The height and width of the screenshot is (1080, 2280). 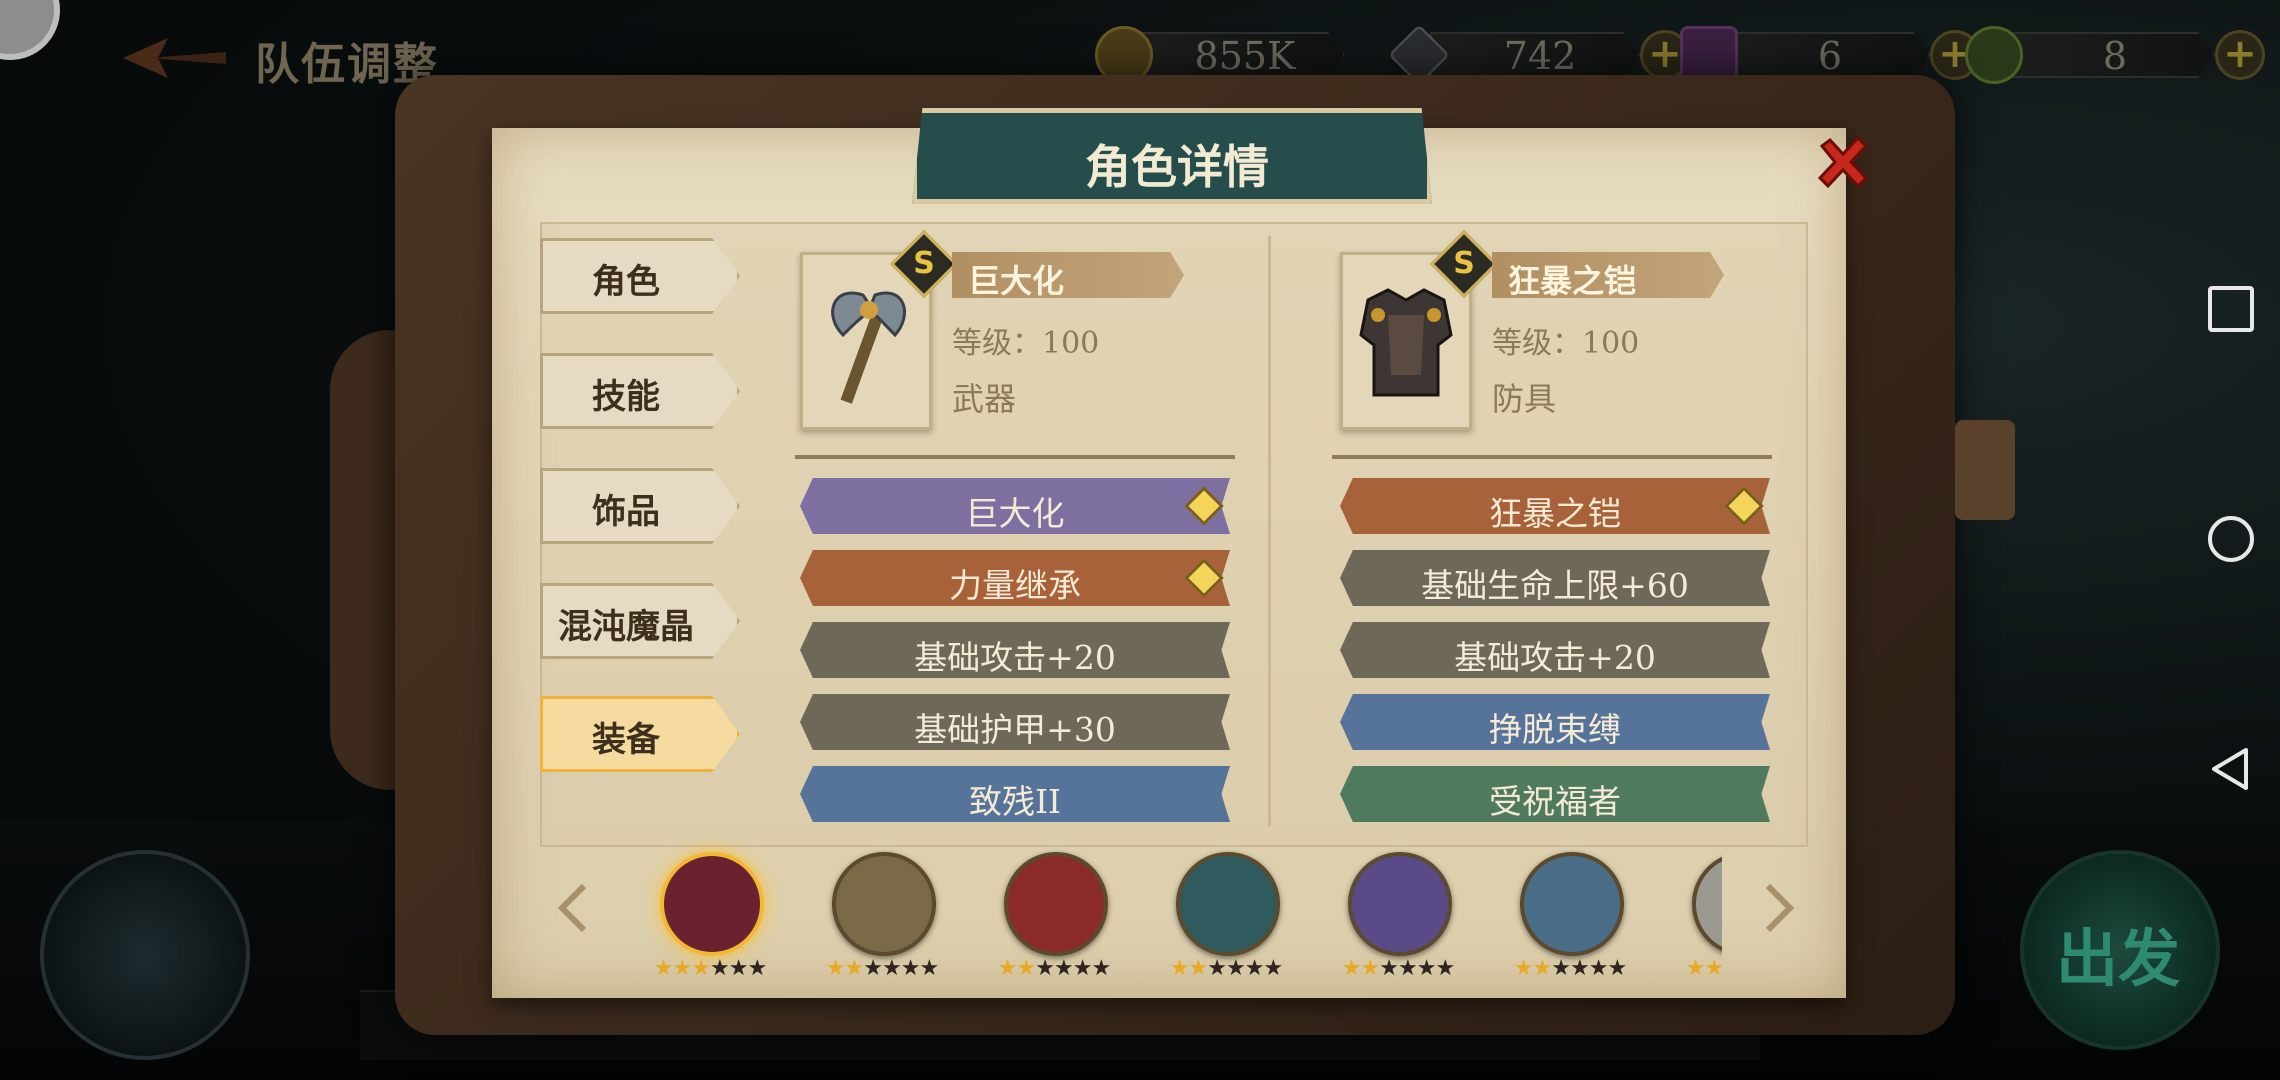 I want to click on joystick, so click(x=145, y=955).